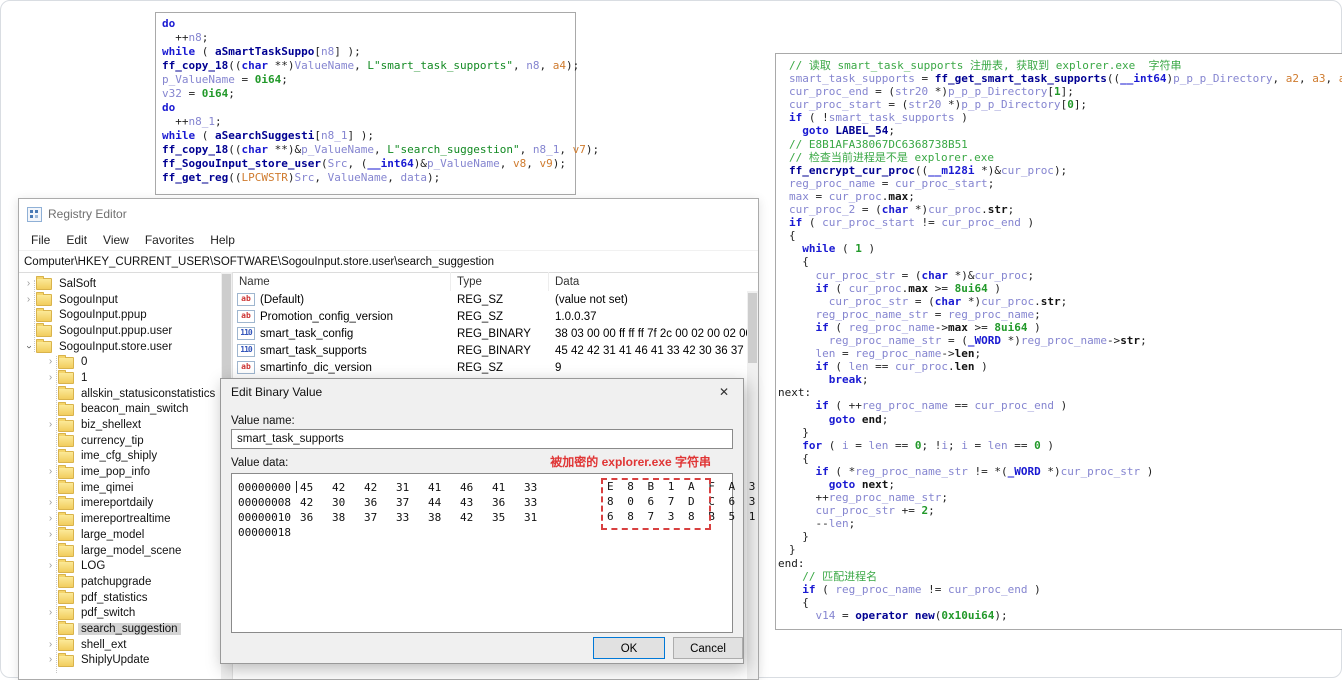  Describe the element at coordinates (125, 315) in the screenshot. I see `tree-item-SogouInput.ppup: SogouInput.ppup` at that location.